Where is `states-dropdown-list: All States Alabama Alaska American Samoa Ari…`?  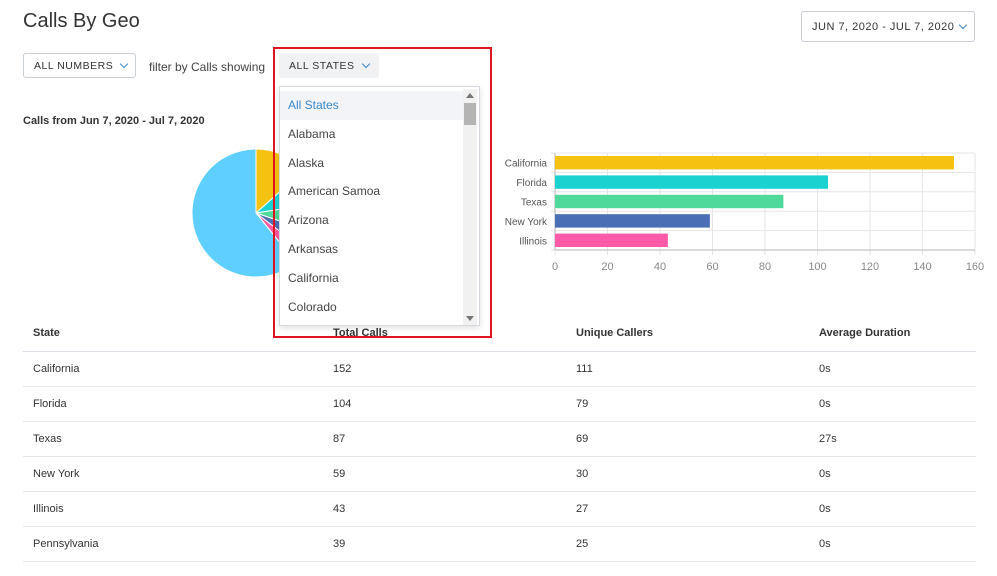 states-dropdown-list: All States Alabama Alaska American Samoa Ari… is located at coordinates (371, 206).